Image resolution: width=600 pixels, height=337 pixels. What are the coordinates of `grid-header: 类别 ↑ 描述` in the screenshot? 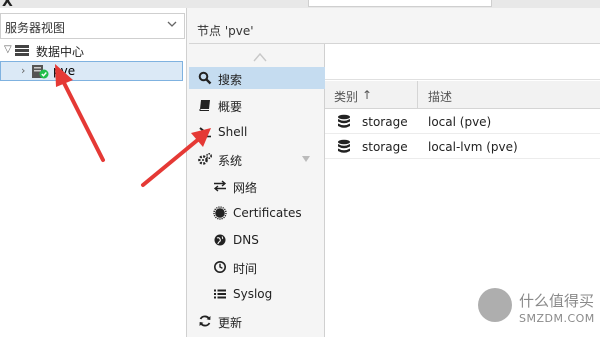 It's located at (462, 95).